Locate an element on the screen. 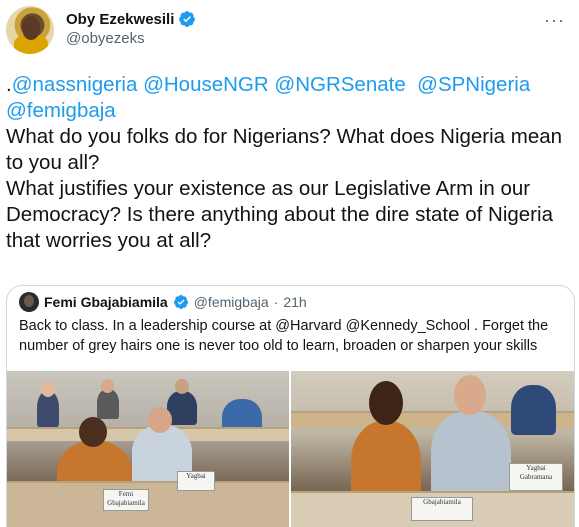 The width and height of the screenshot is (579, 527). nameplate: Yagbai Gabramana is located at coordinates (536, 477).